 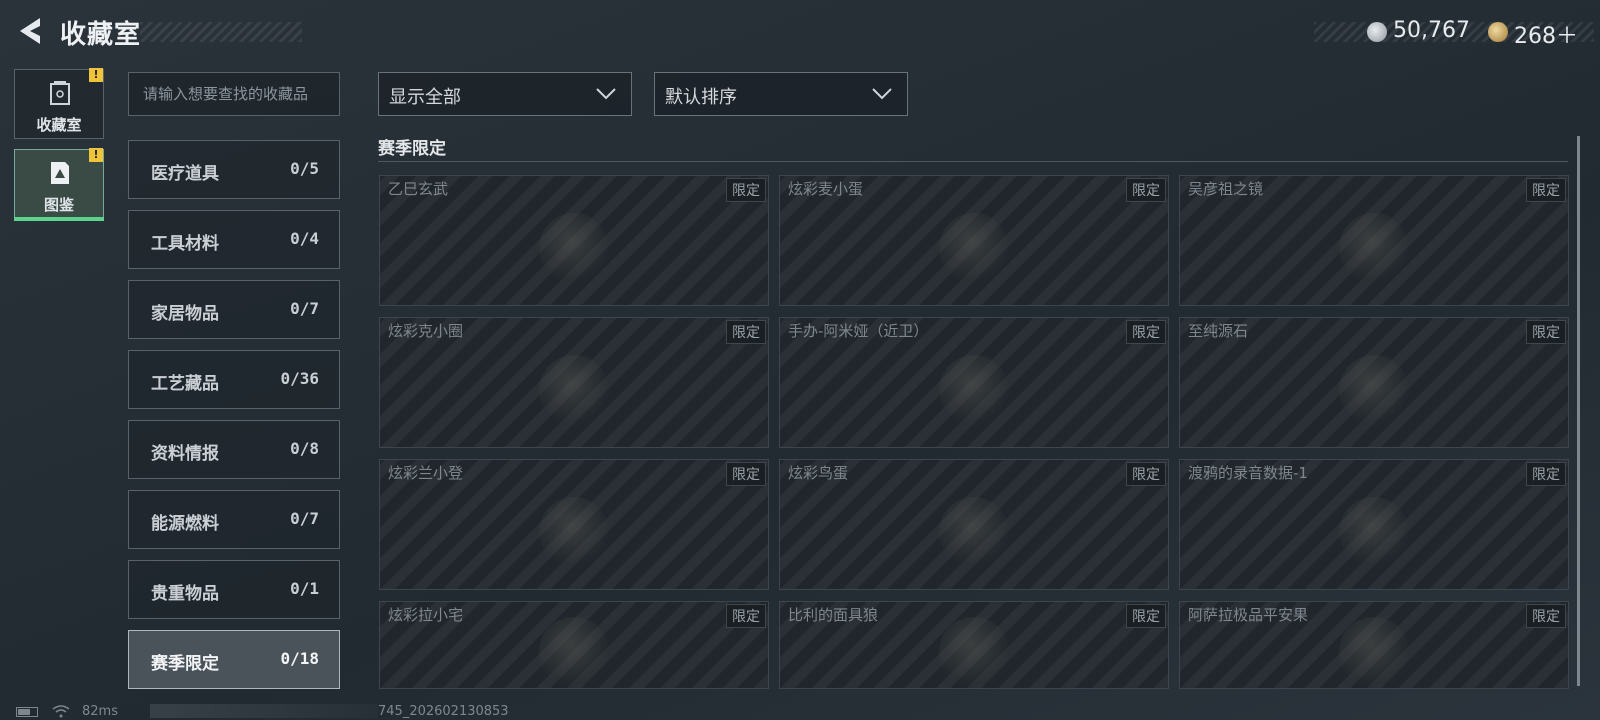 I want to click on item-name: 炫彩鸟蛋, so click(x=818, y=473).